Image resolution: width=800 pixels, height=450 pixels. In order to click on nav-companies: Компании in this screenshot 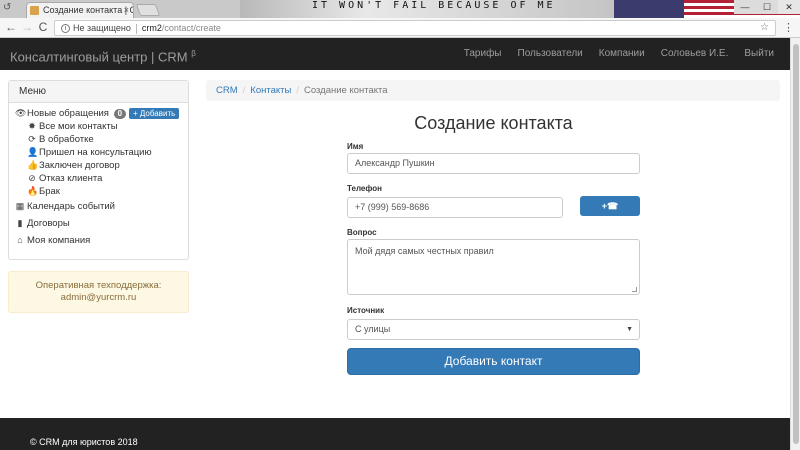, I will do `click(622, 54)`.